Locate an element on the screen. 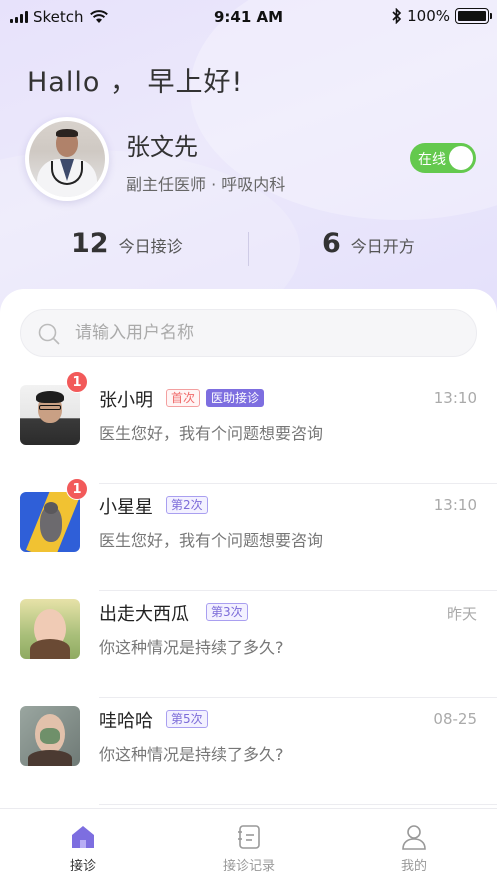 The width and height of the screenshot is (497, 883). doctor-title: 副主任医师 · 呼吸内科 is located at coordinates (206, 184).